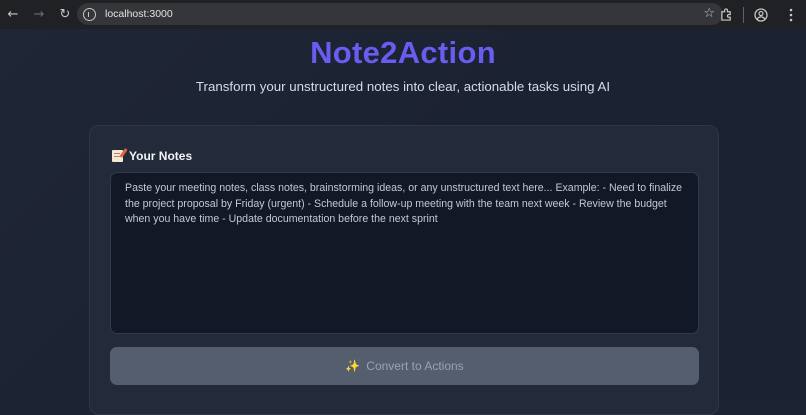  Describe the element at coordinates (353, 366) in the screenshot. I see `sparkle-icon: ✨` at that location.